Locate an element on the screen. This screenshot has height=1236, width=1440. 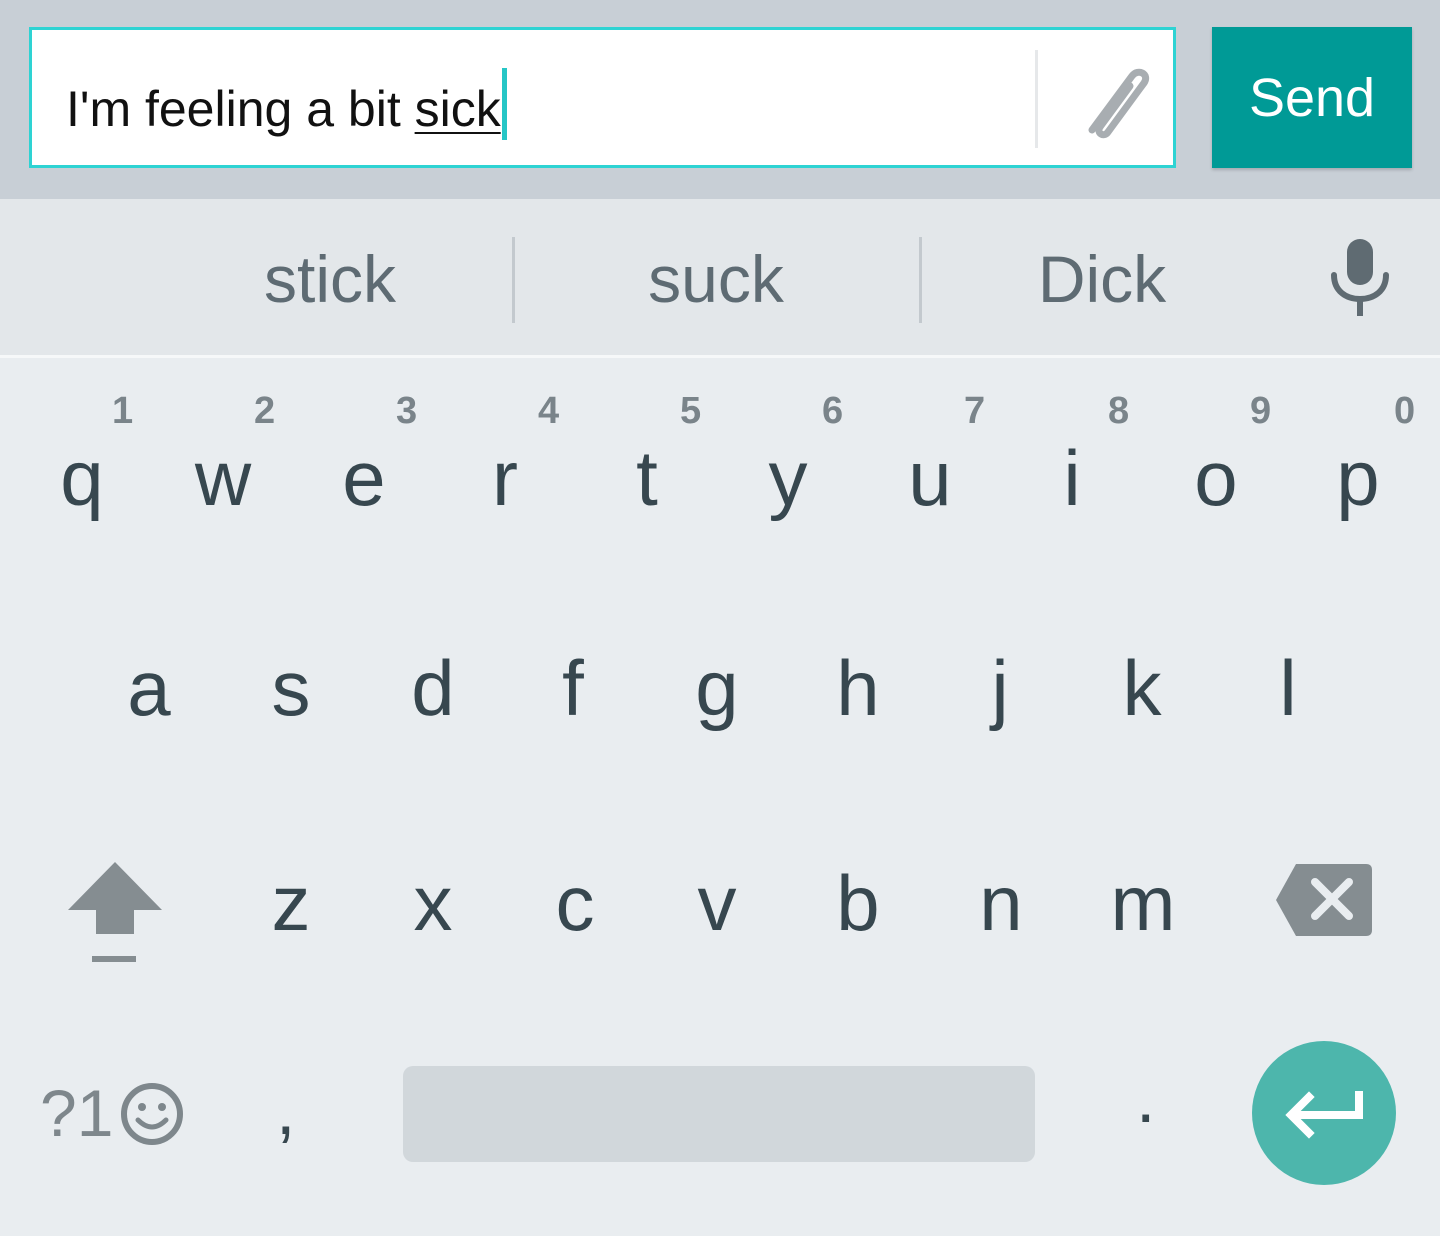
key-o: o is located at coordinates (1216, 488).